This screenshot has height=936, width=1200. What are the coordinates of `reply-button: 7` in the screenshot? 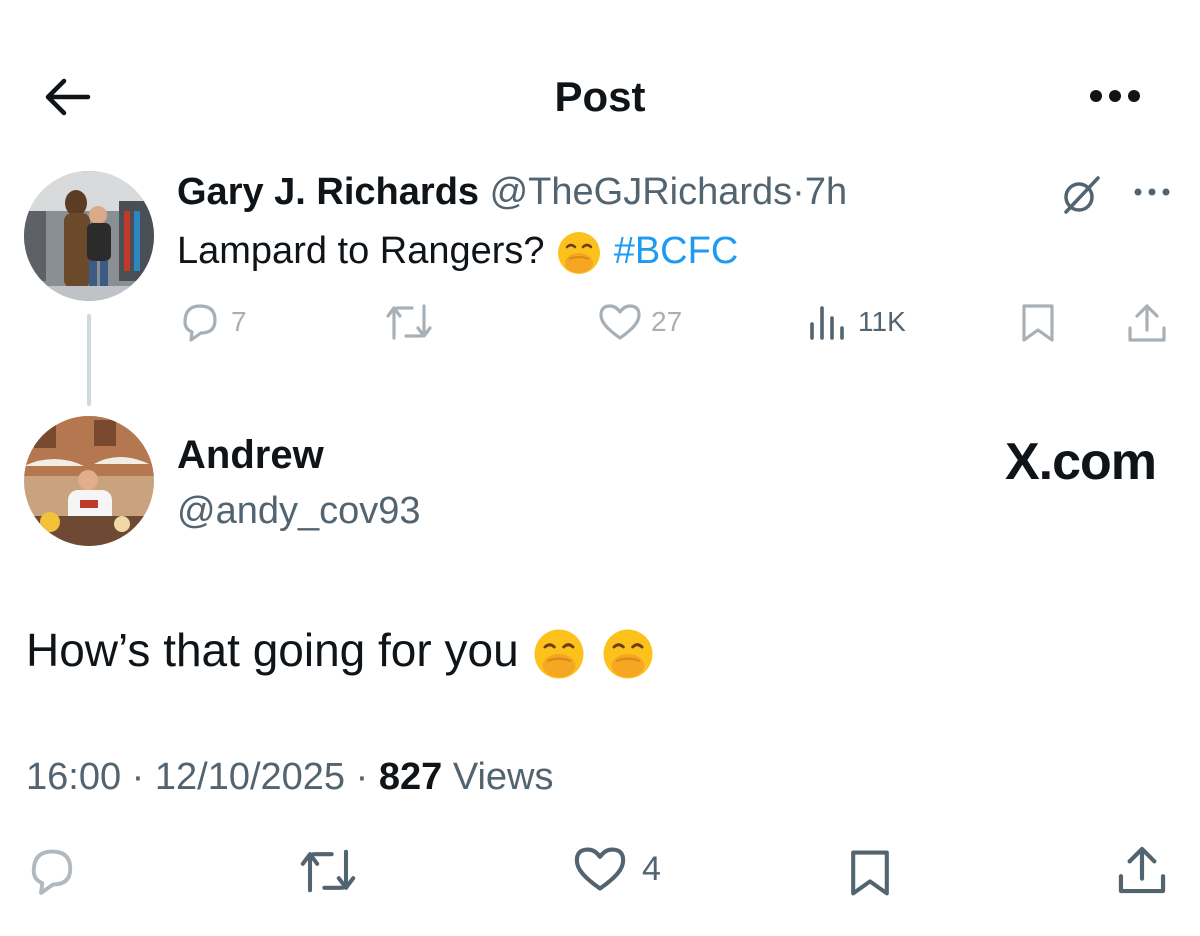 It's located at (212, 322).